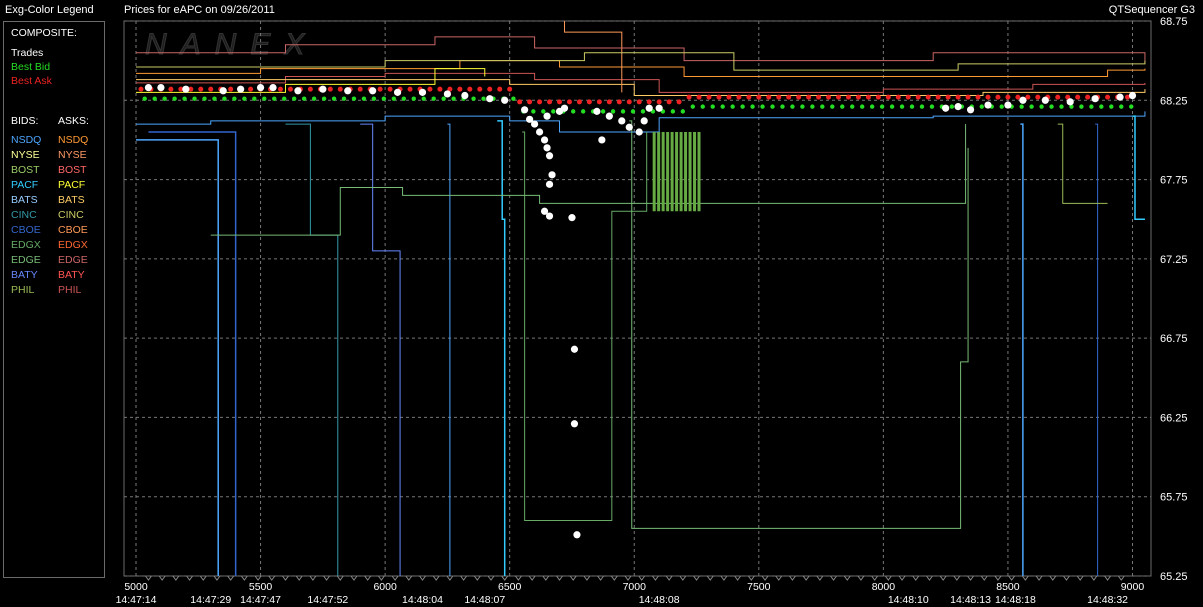  I want to click on x-tick-label: 7000, so click(635, 587).